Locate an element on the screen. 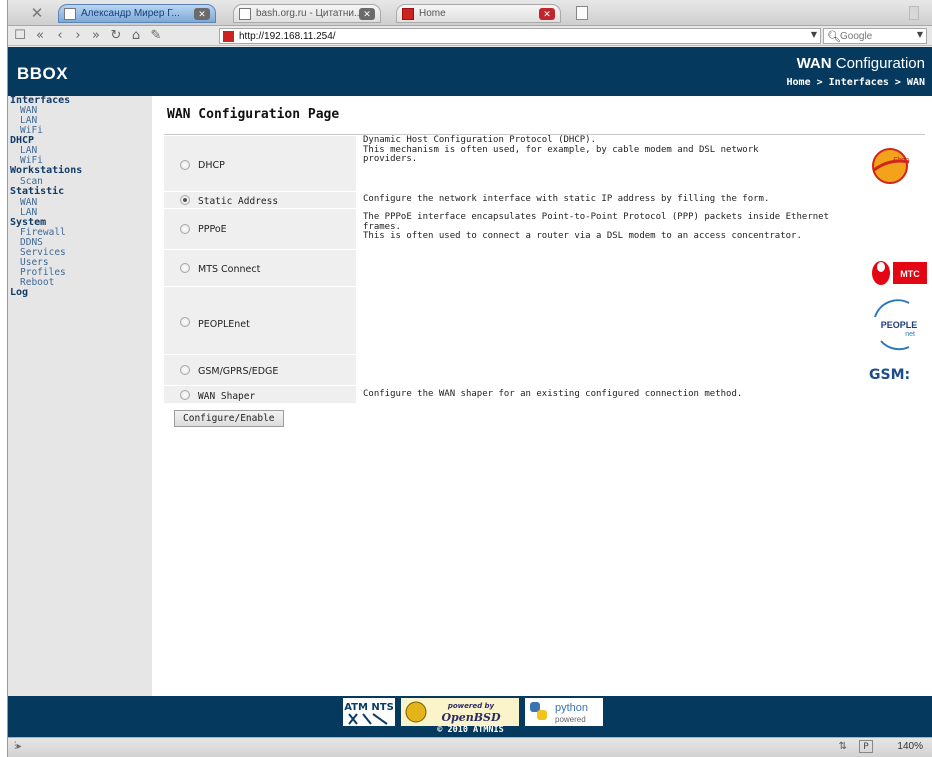  tab-list-button is located at coordinates (914, 13).